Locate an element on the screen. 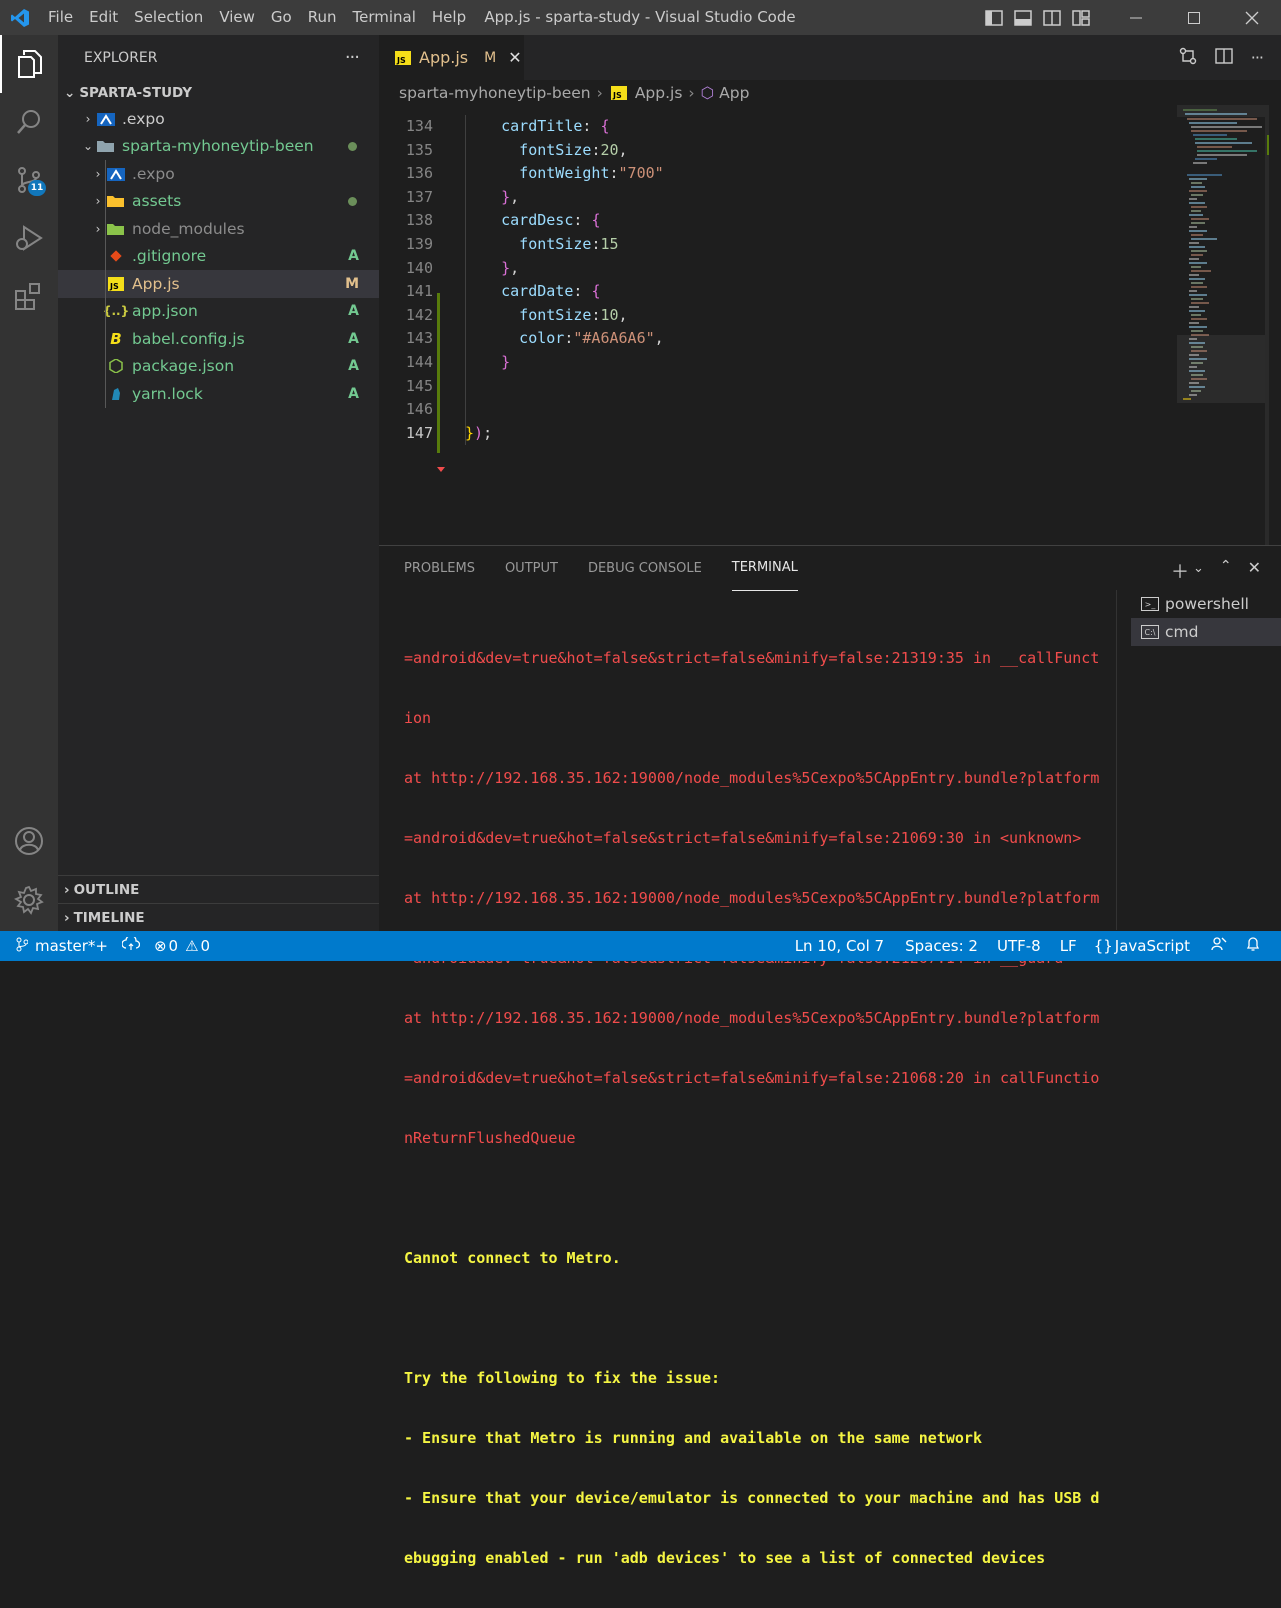 The width and height of the screenshot is (1281, 1608). menu-help: Help is located at coordinates (449, 17).